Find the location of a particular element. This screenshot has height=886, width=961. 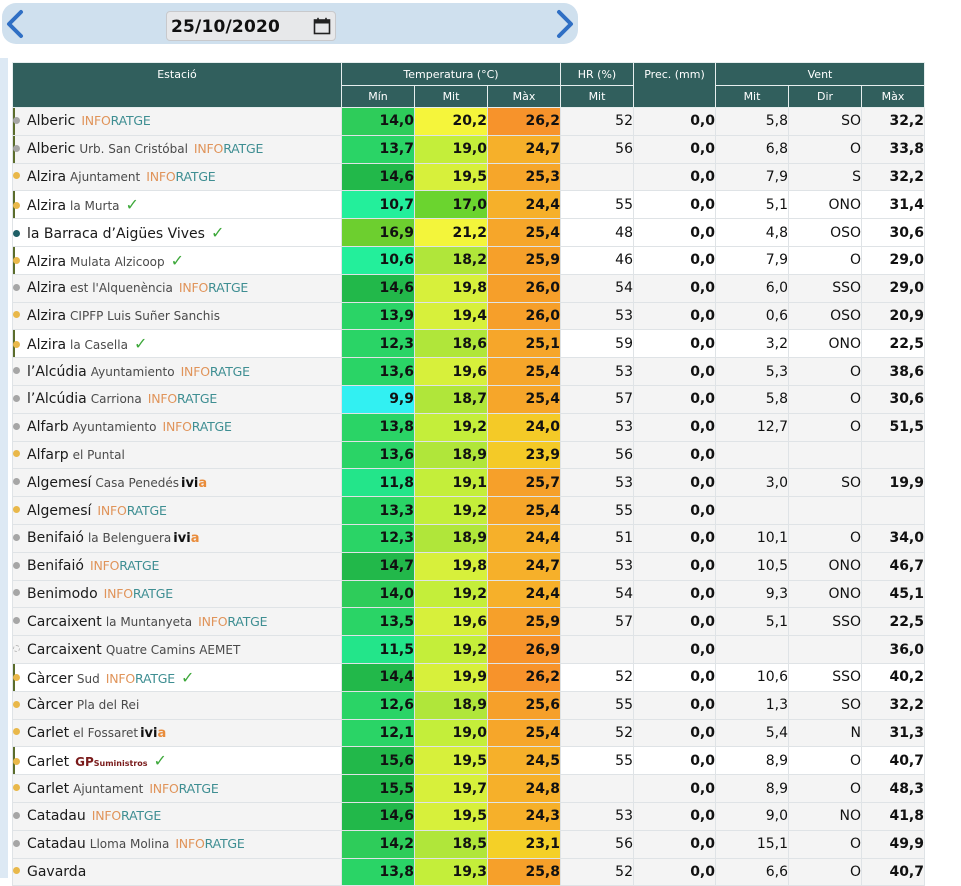

col-vent-mit: Mit is located at coordinates (752, 96).